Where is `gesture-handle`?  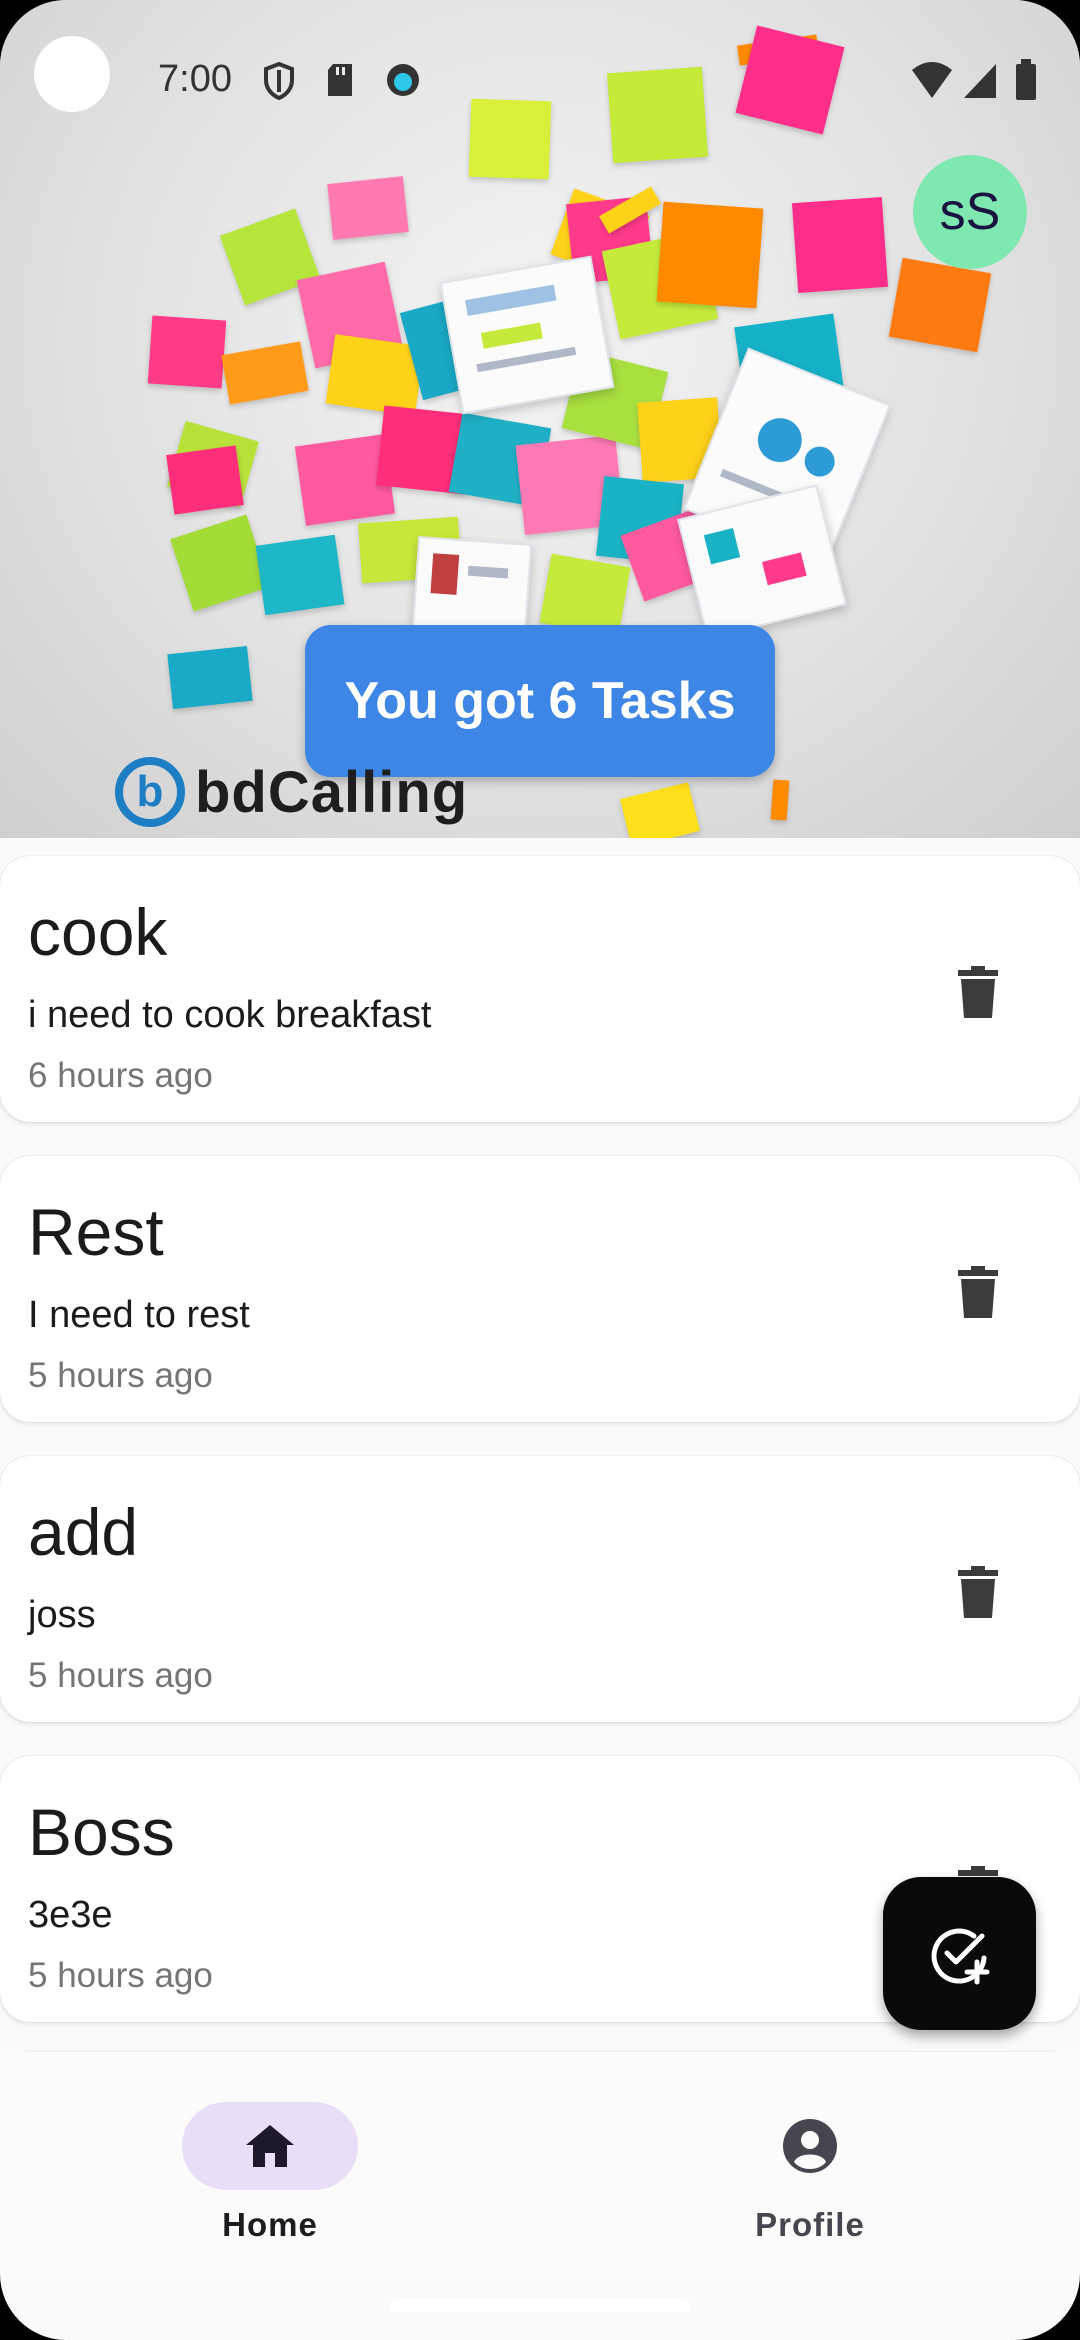
gesture-handle is located at coordinates (540, 2306).